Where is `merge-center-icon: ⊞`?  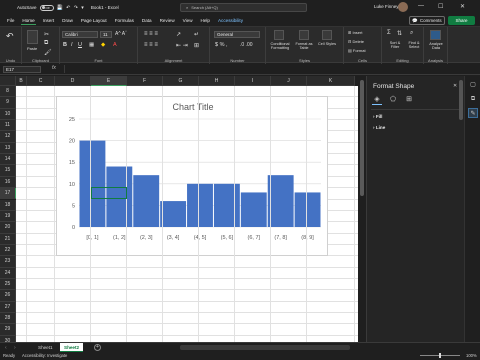 merge-center-icon: ⊞ is located at coordinates (196, 45).